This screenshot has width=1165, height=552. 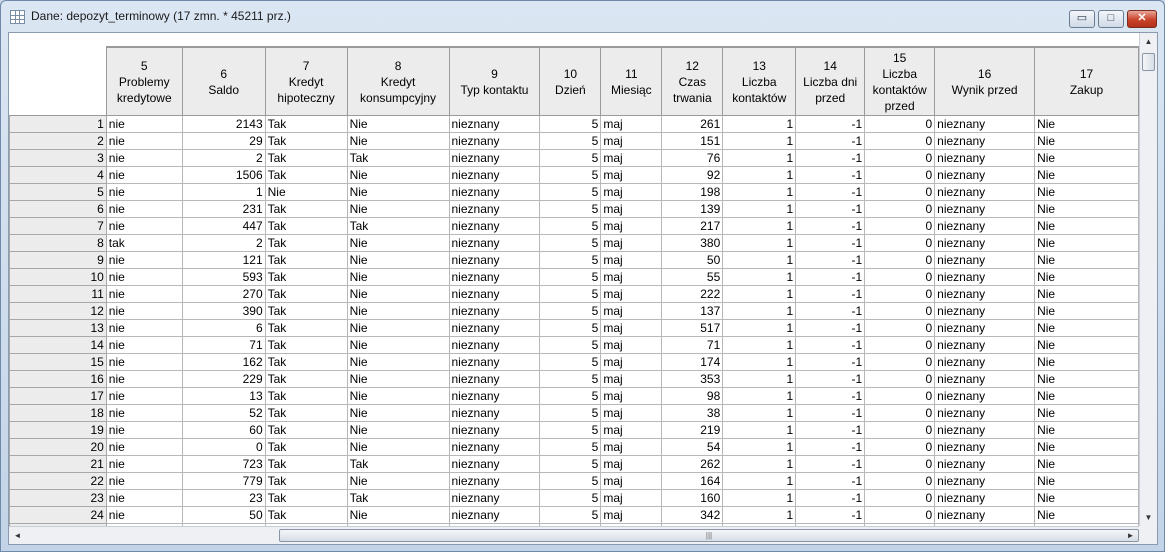 What do you see at coordinates (58, 515) in the screenshot?
I see `row-number: 24` at bounding box center [58, 515].